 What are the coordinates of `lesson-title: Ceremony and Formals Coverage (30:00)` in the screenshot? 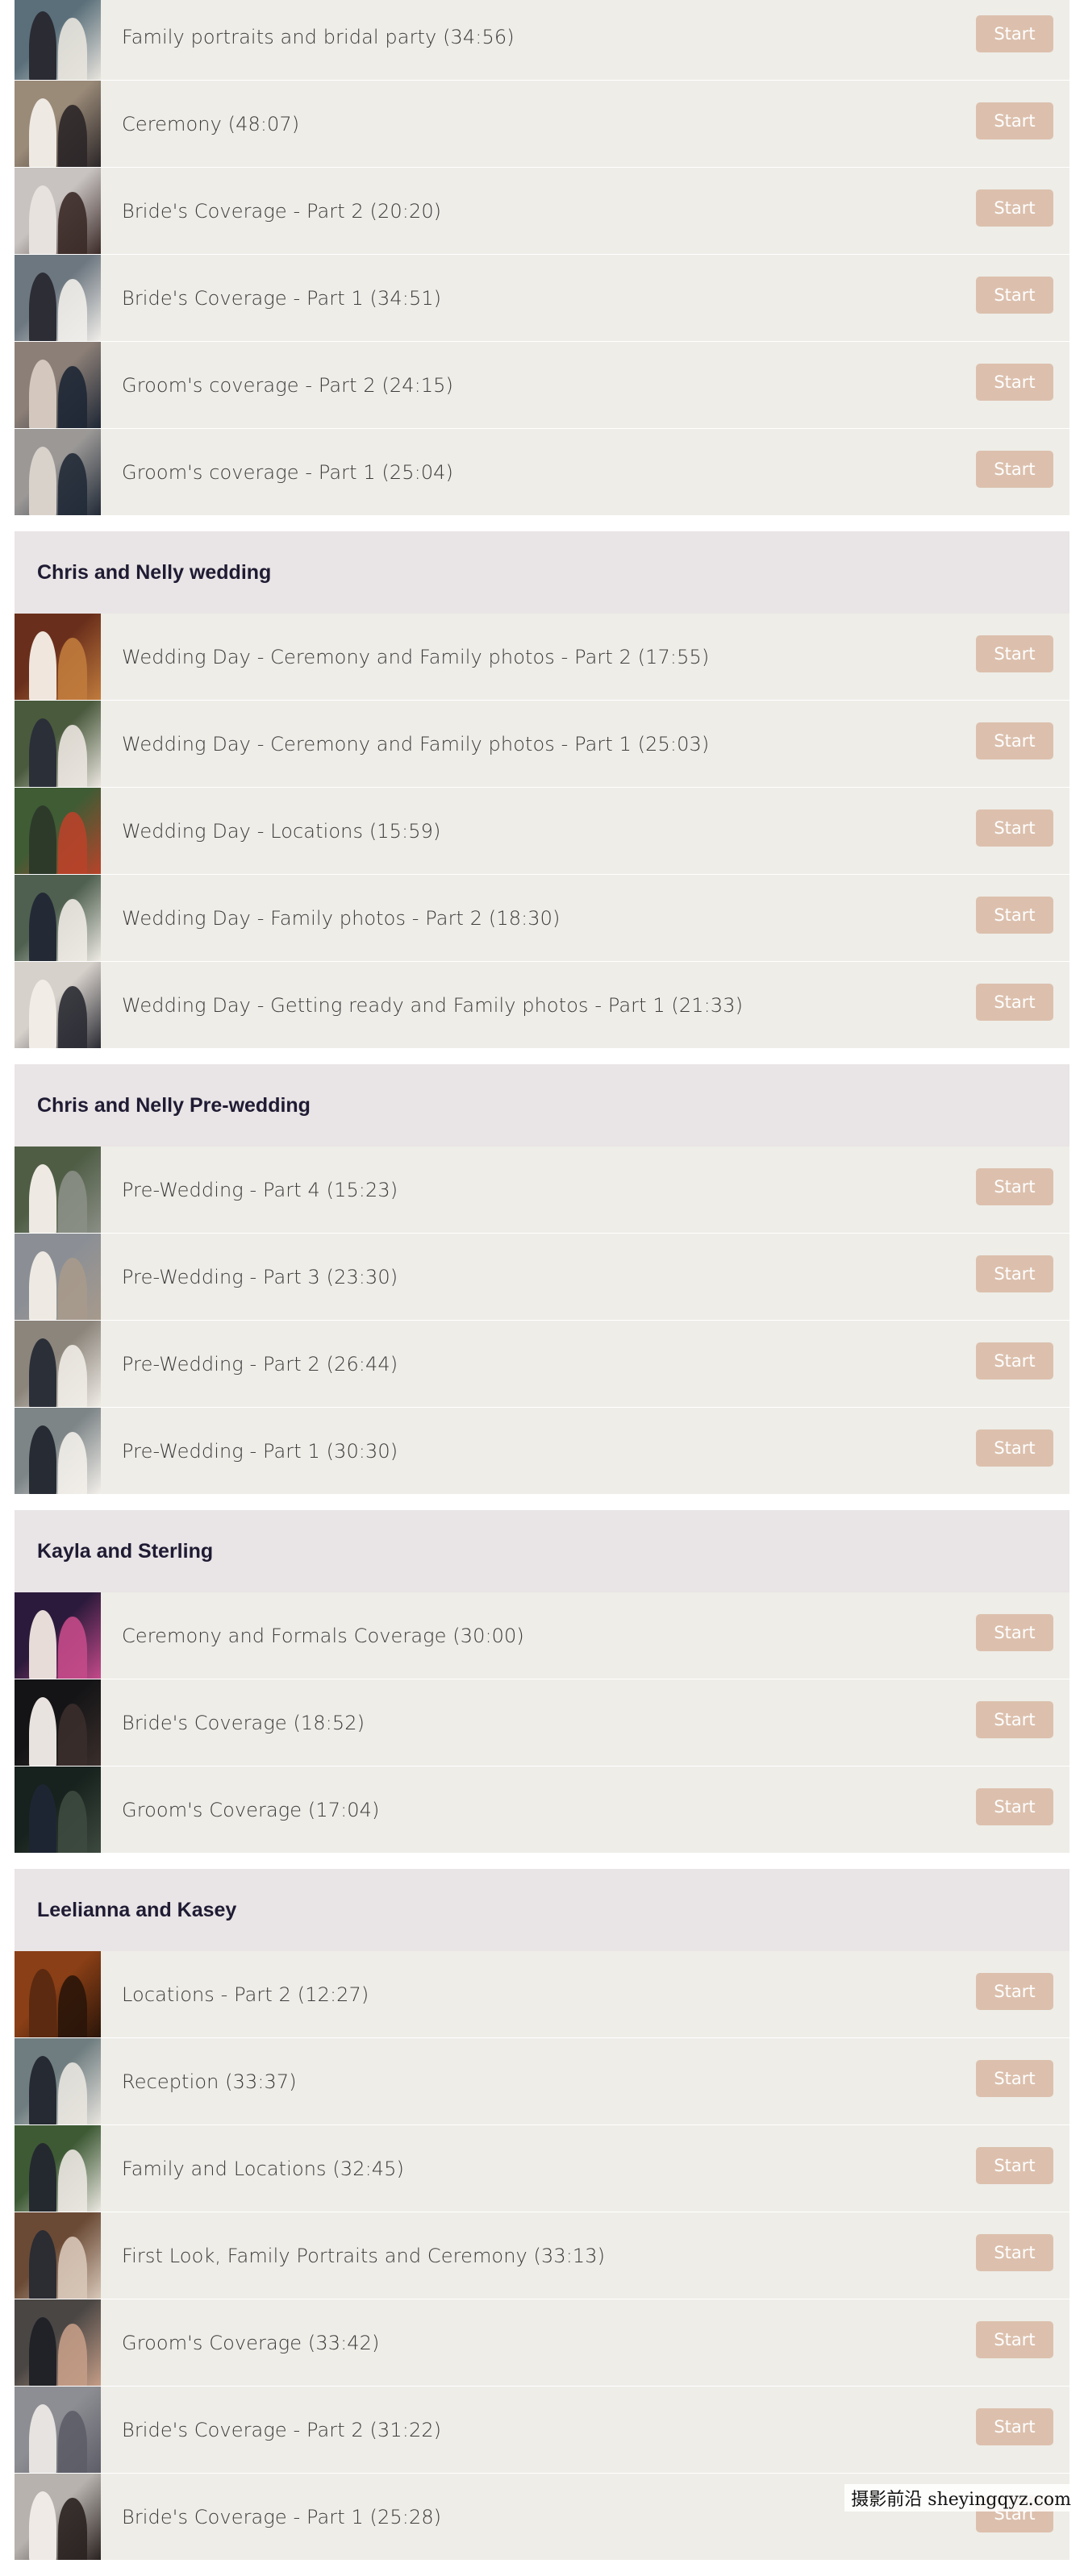 It's located at (323, 1636).